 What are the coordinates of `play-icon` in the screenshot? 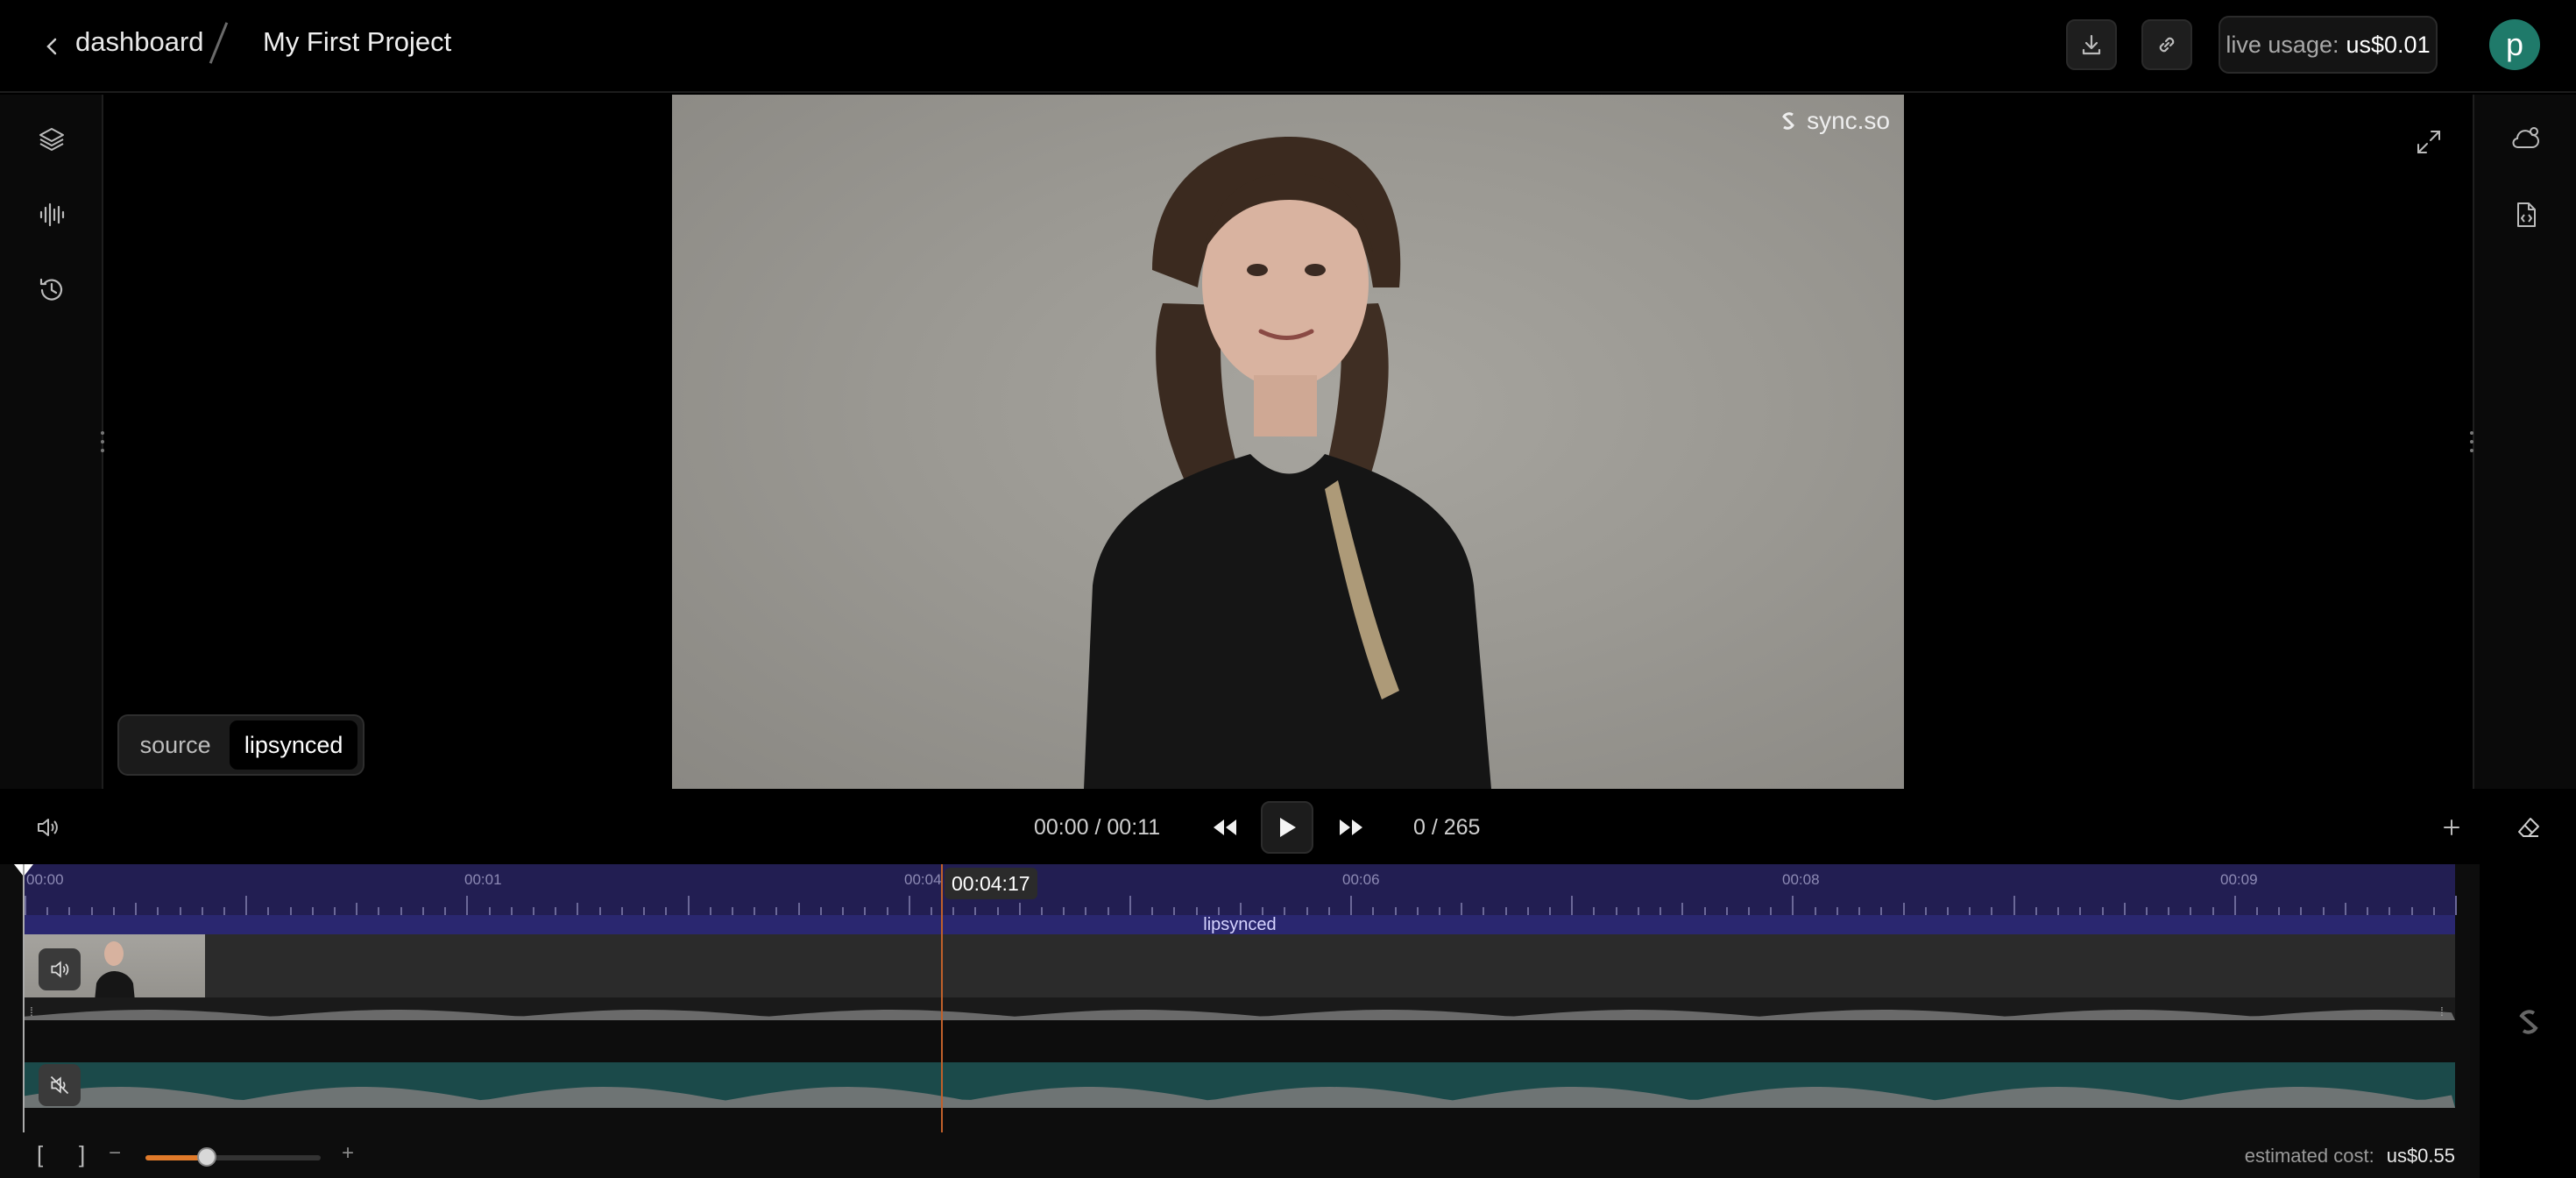 It's located at (1288, 827).